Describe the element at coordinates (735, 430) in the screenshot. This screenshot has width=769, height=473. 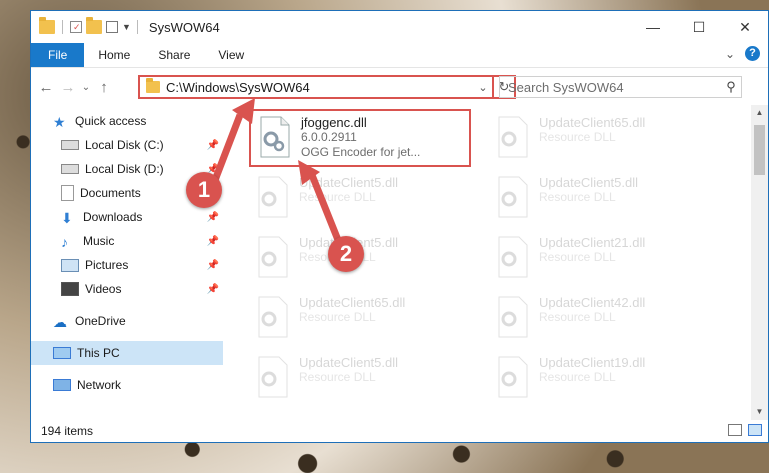
I see `details-view-icon` at that location.